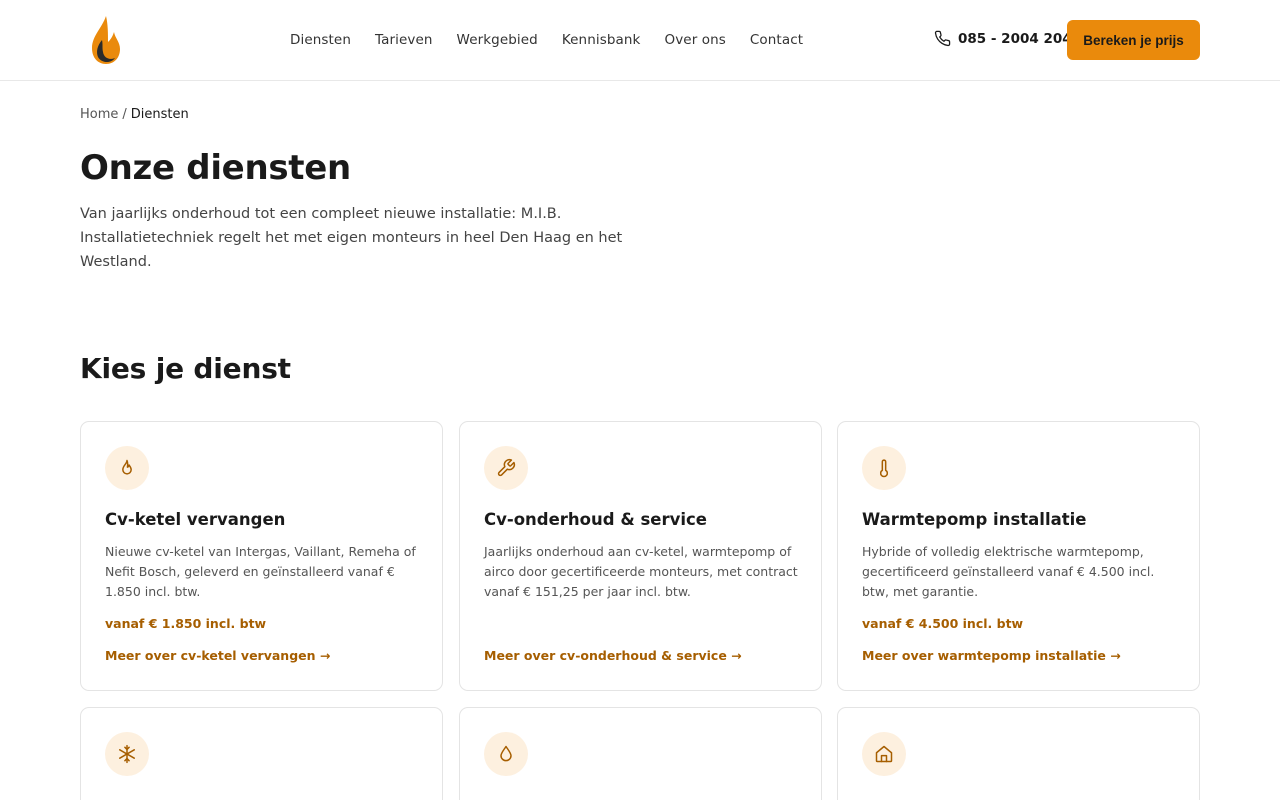  I want to click on service-card-airco, so click(261, 753).